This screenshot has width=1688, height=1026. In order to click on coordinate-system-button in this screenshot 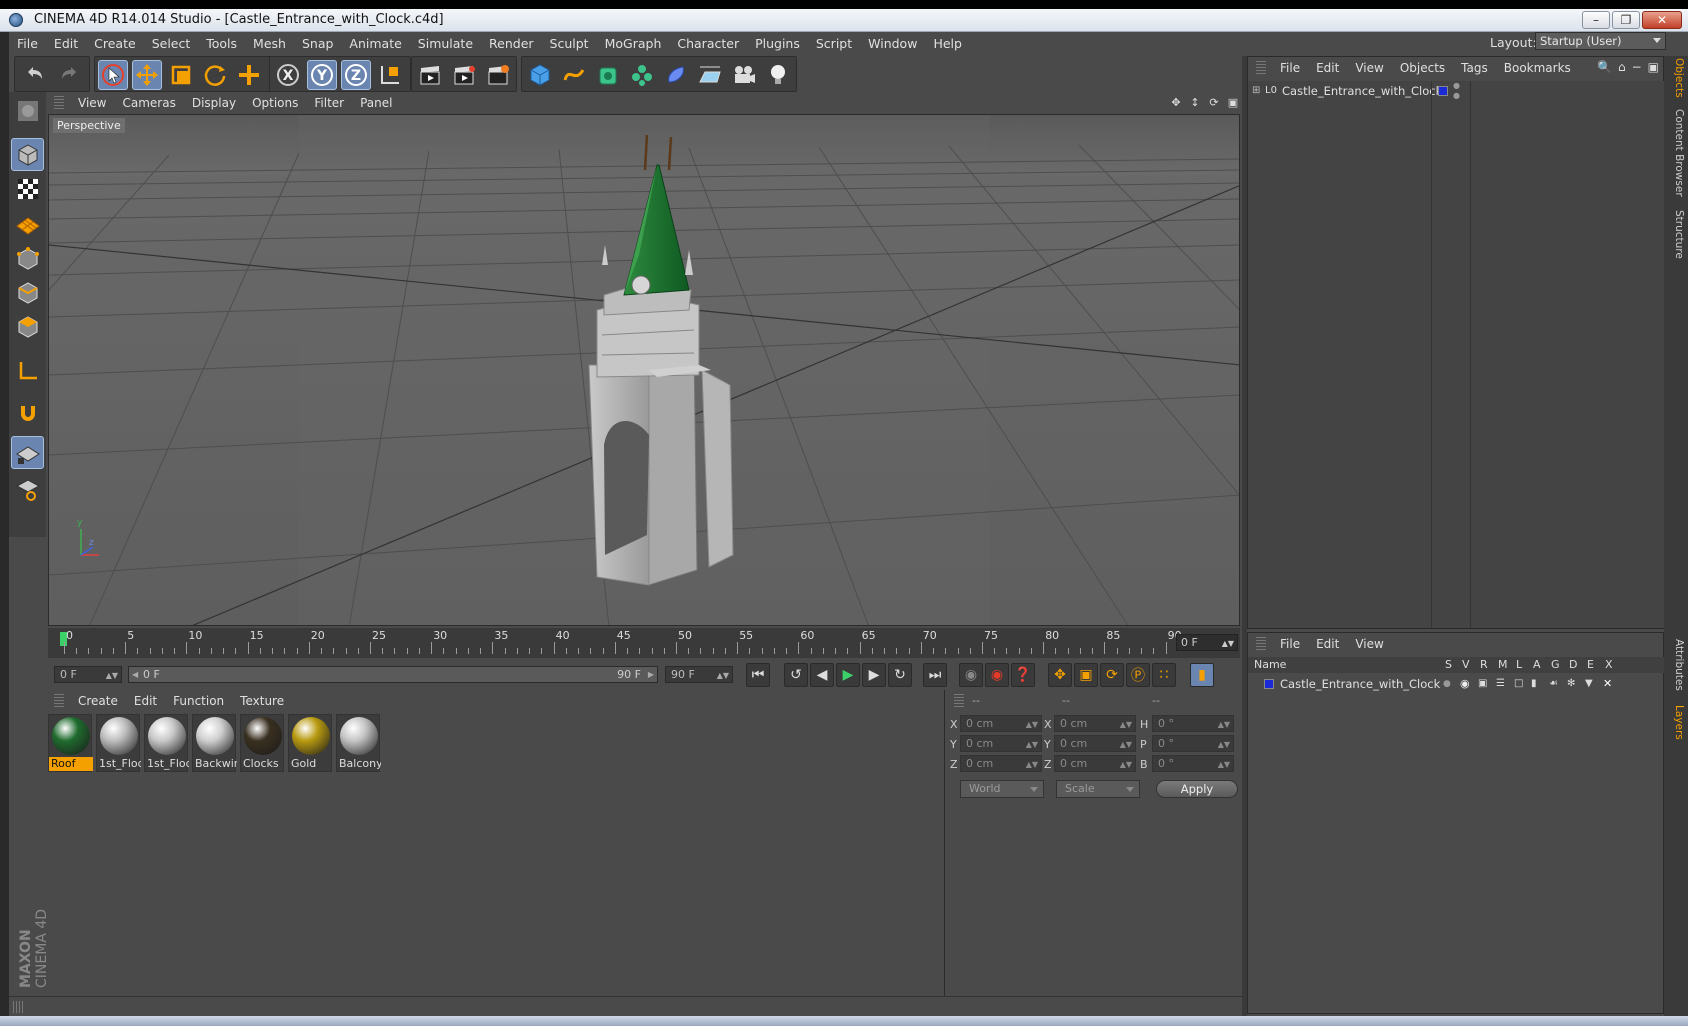, I will do `click(390, 75)`.